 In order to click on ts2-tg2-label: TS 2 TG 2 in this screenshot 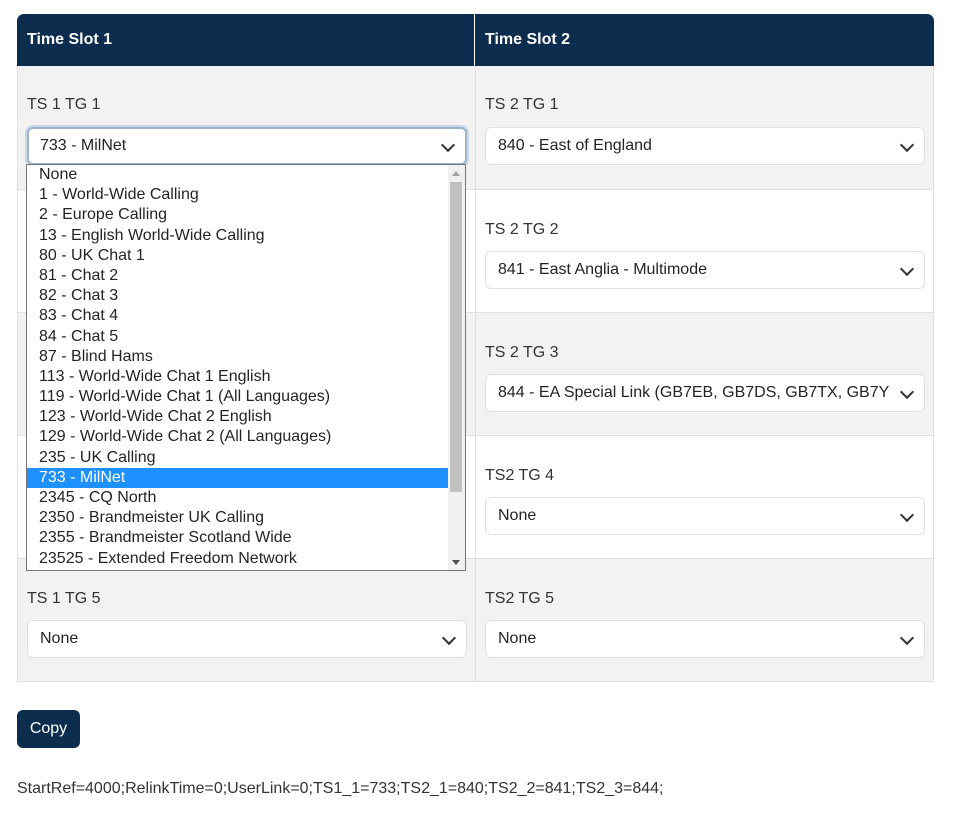, I will do `click(522, 229)`.